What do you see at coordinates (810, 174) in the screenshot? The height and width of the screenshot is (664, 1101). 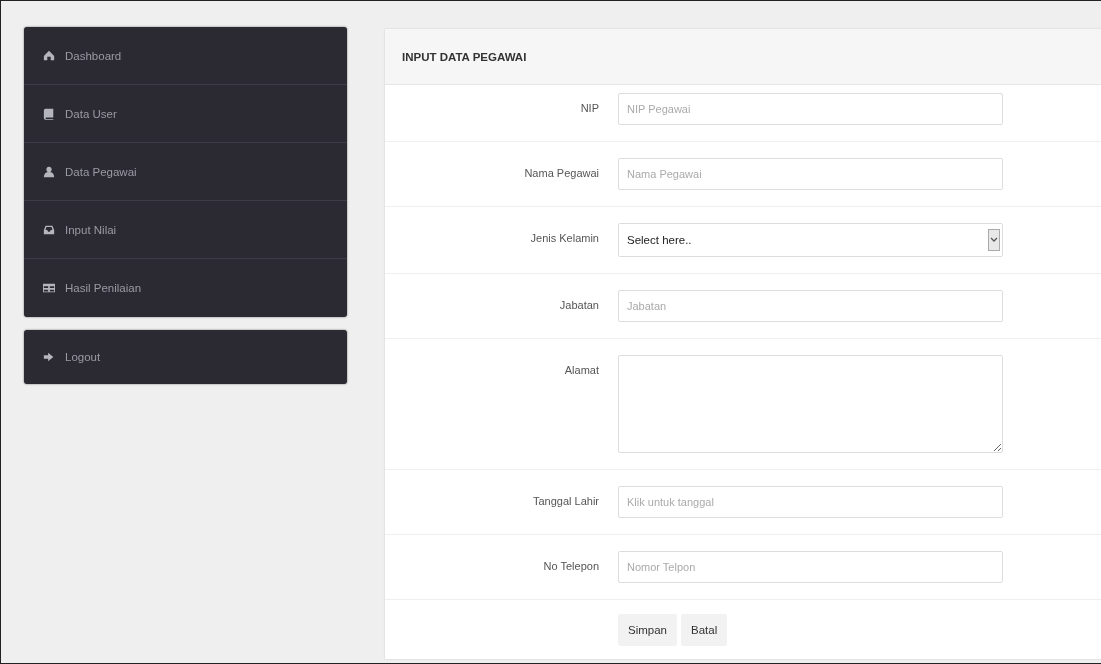 I see `input-field: Nama Pegawai` at bounding box center [810, 174].